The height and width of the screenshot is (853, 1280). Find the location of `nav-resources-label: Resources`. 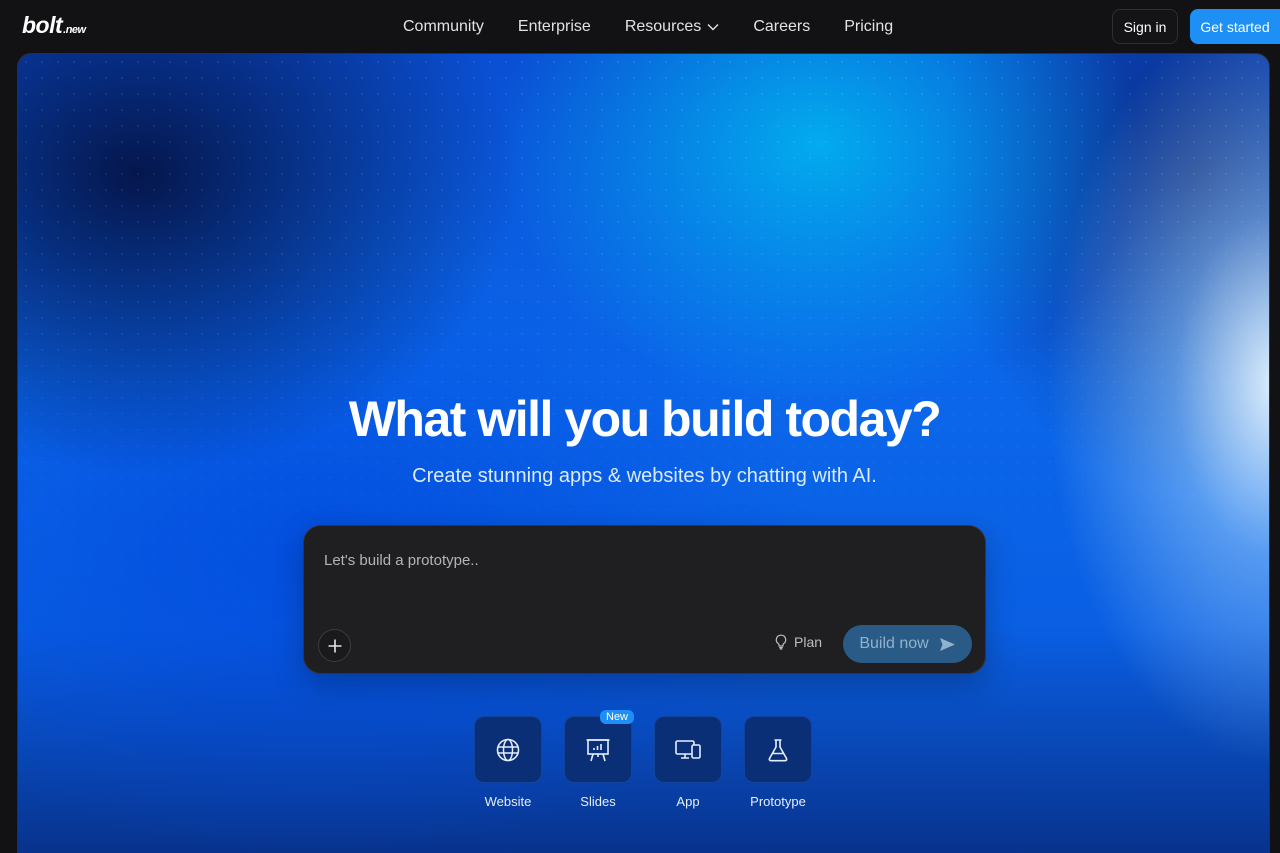

nav-resources-label: Resources is located at coordinates (663, 26).